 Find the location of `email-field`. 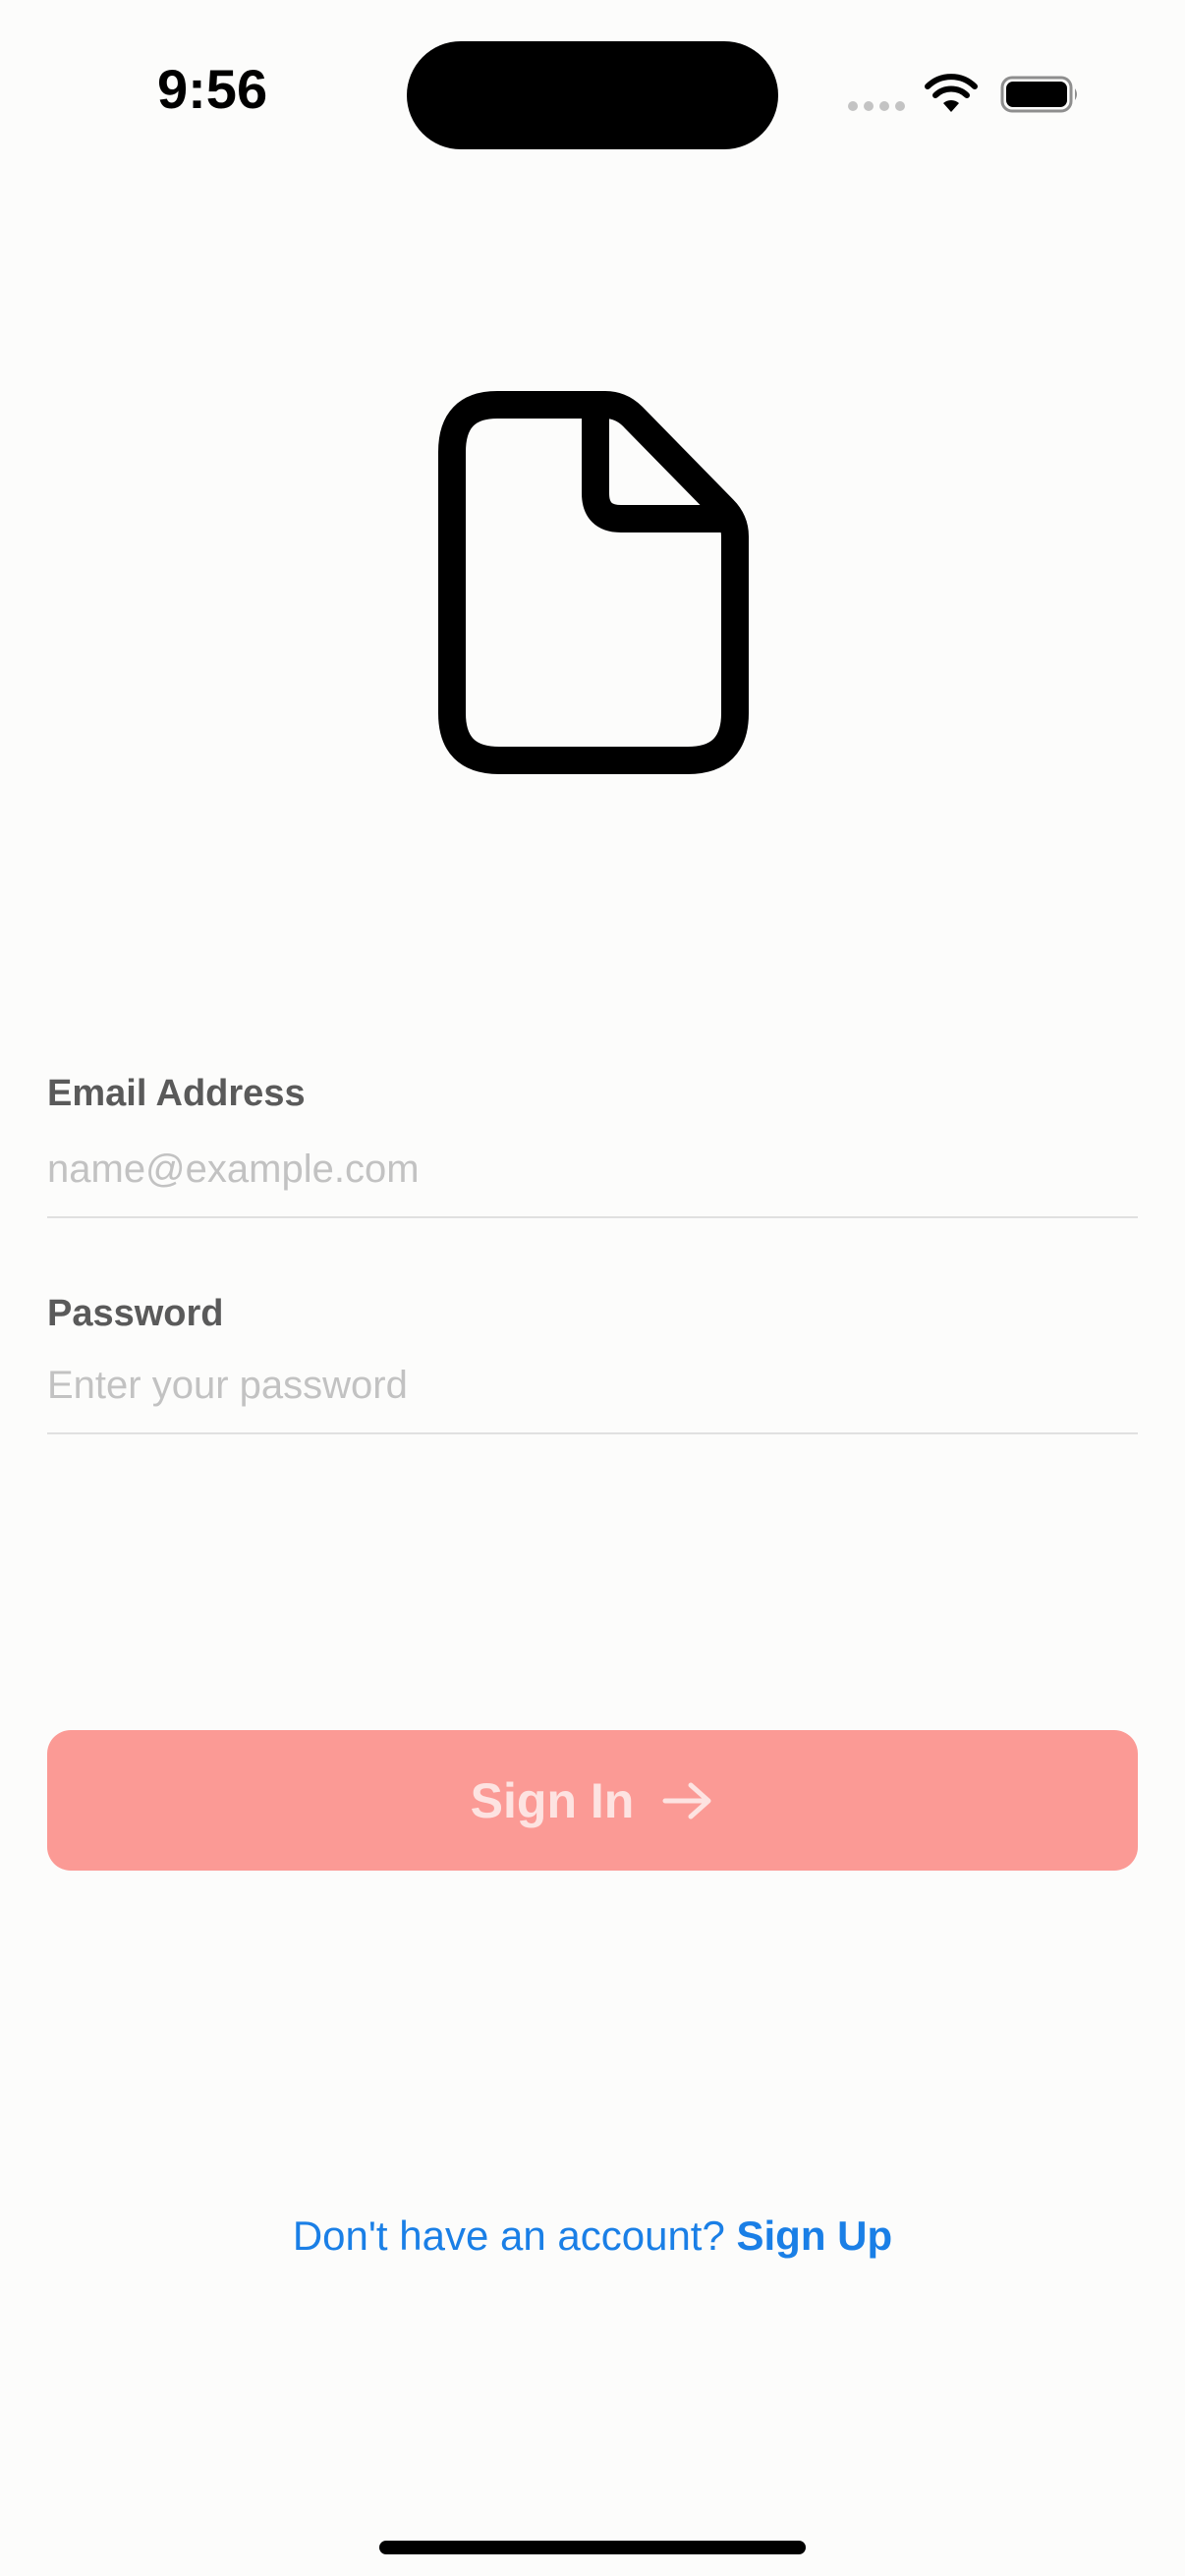

email-field is located at coordinates (592, 1169).